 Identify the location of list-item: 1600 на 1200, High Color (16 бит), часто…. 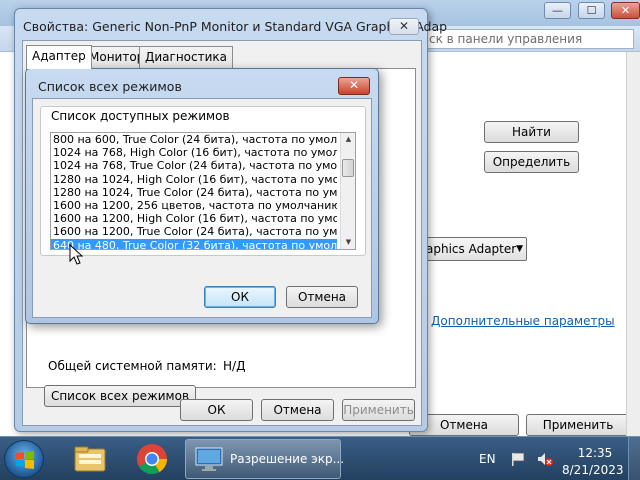
(194, 218).